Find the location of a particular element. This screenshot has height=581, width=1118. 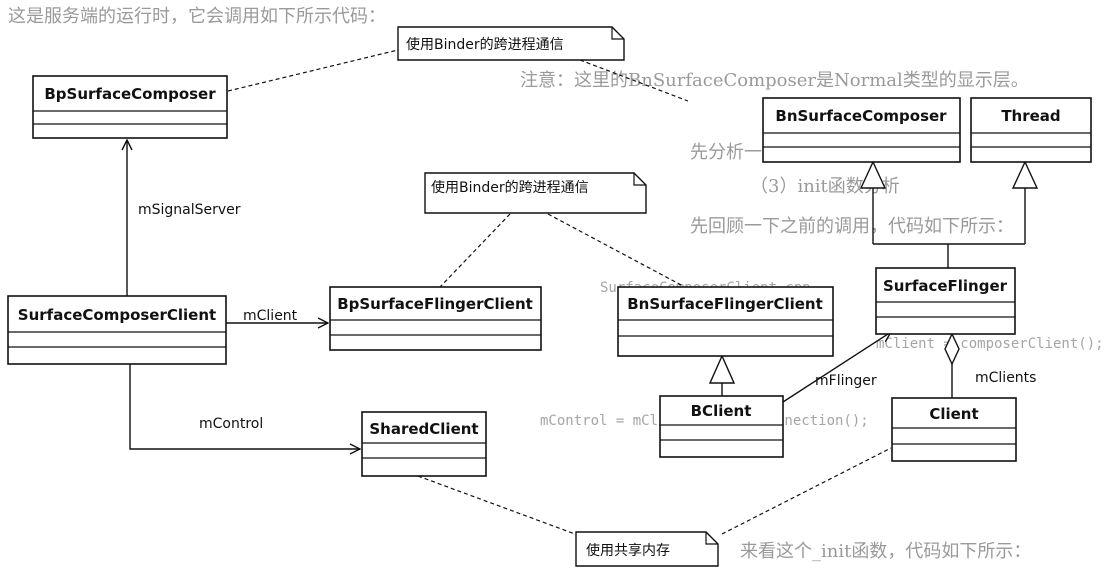

class-surfacecomposerclient: SurfaceComposerClient is located at coordinates (117, 330).